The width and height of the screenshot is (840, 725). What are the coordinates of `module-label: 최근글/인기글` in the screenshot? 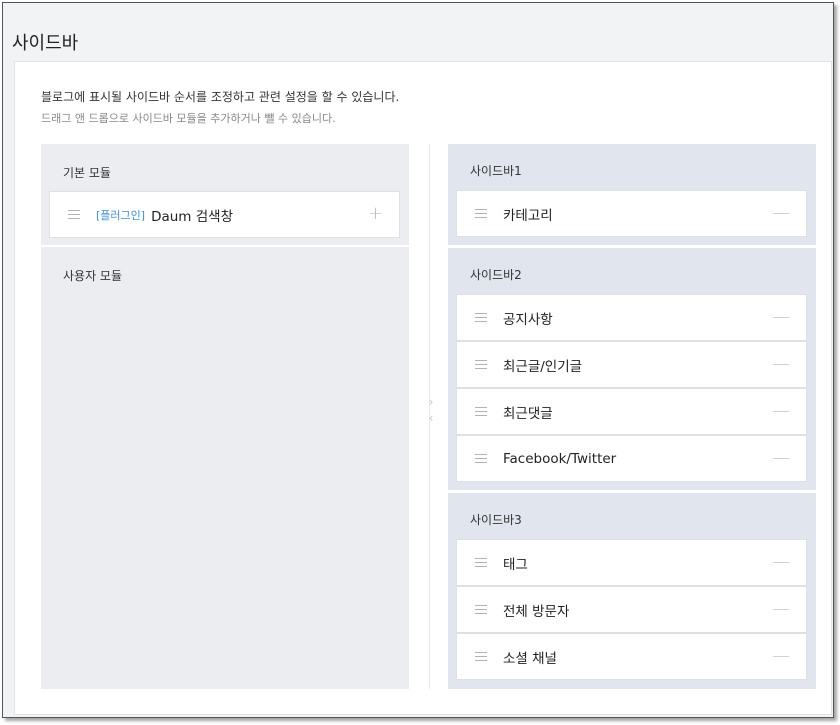 It's located at (543, 366).